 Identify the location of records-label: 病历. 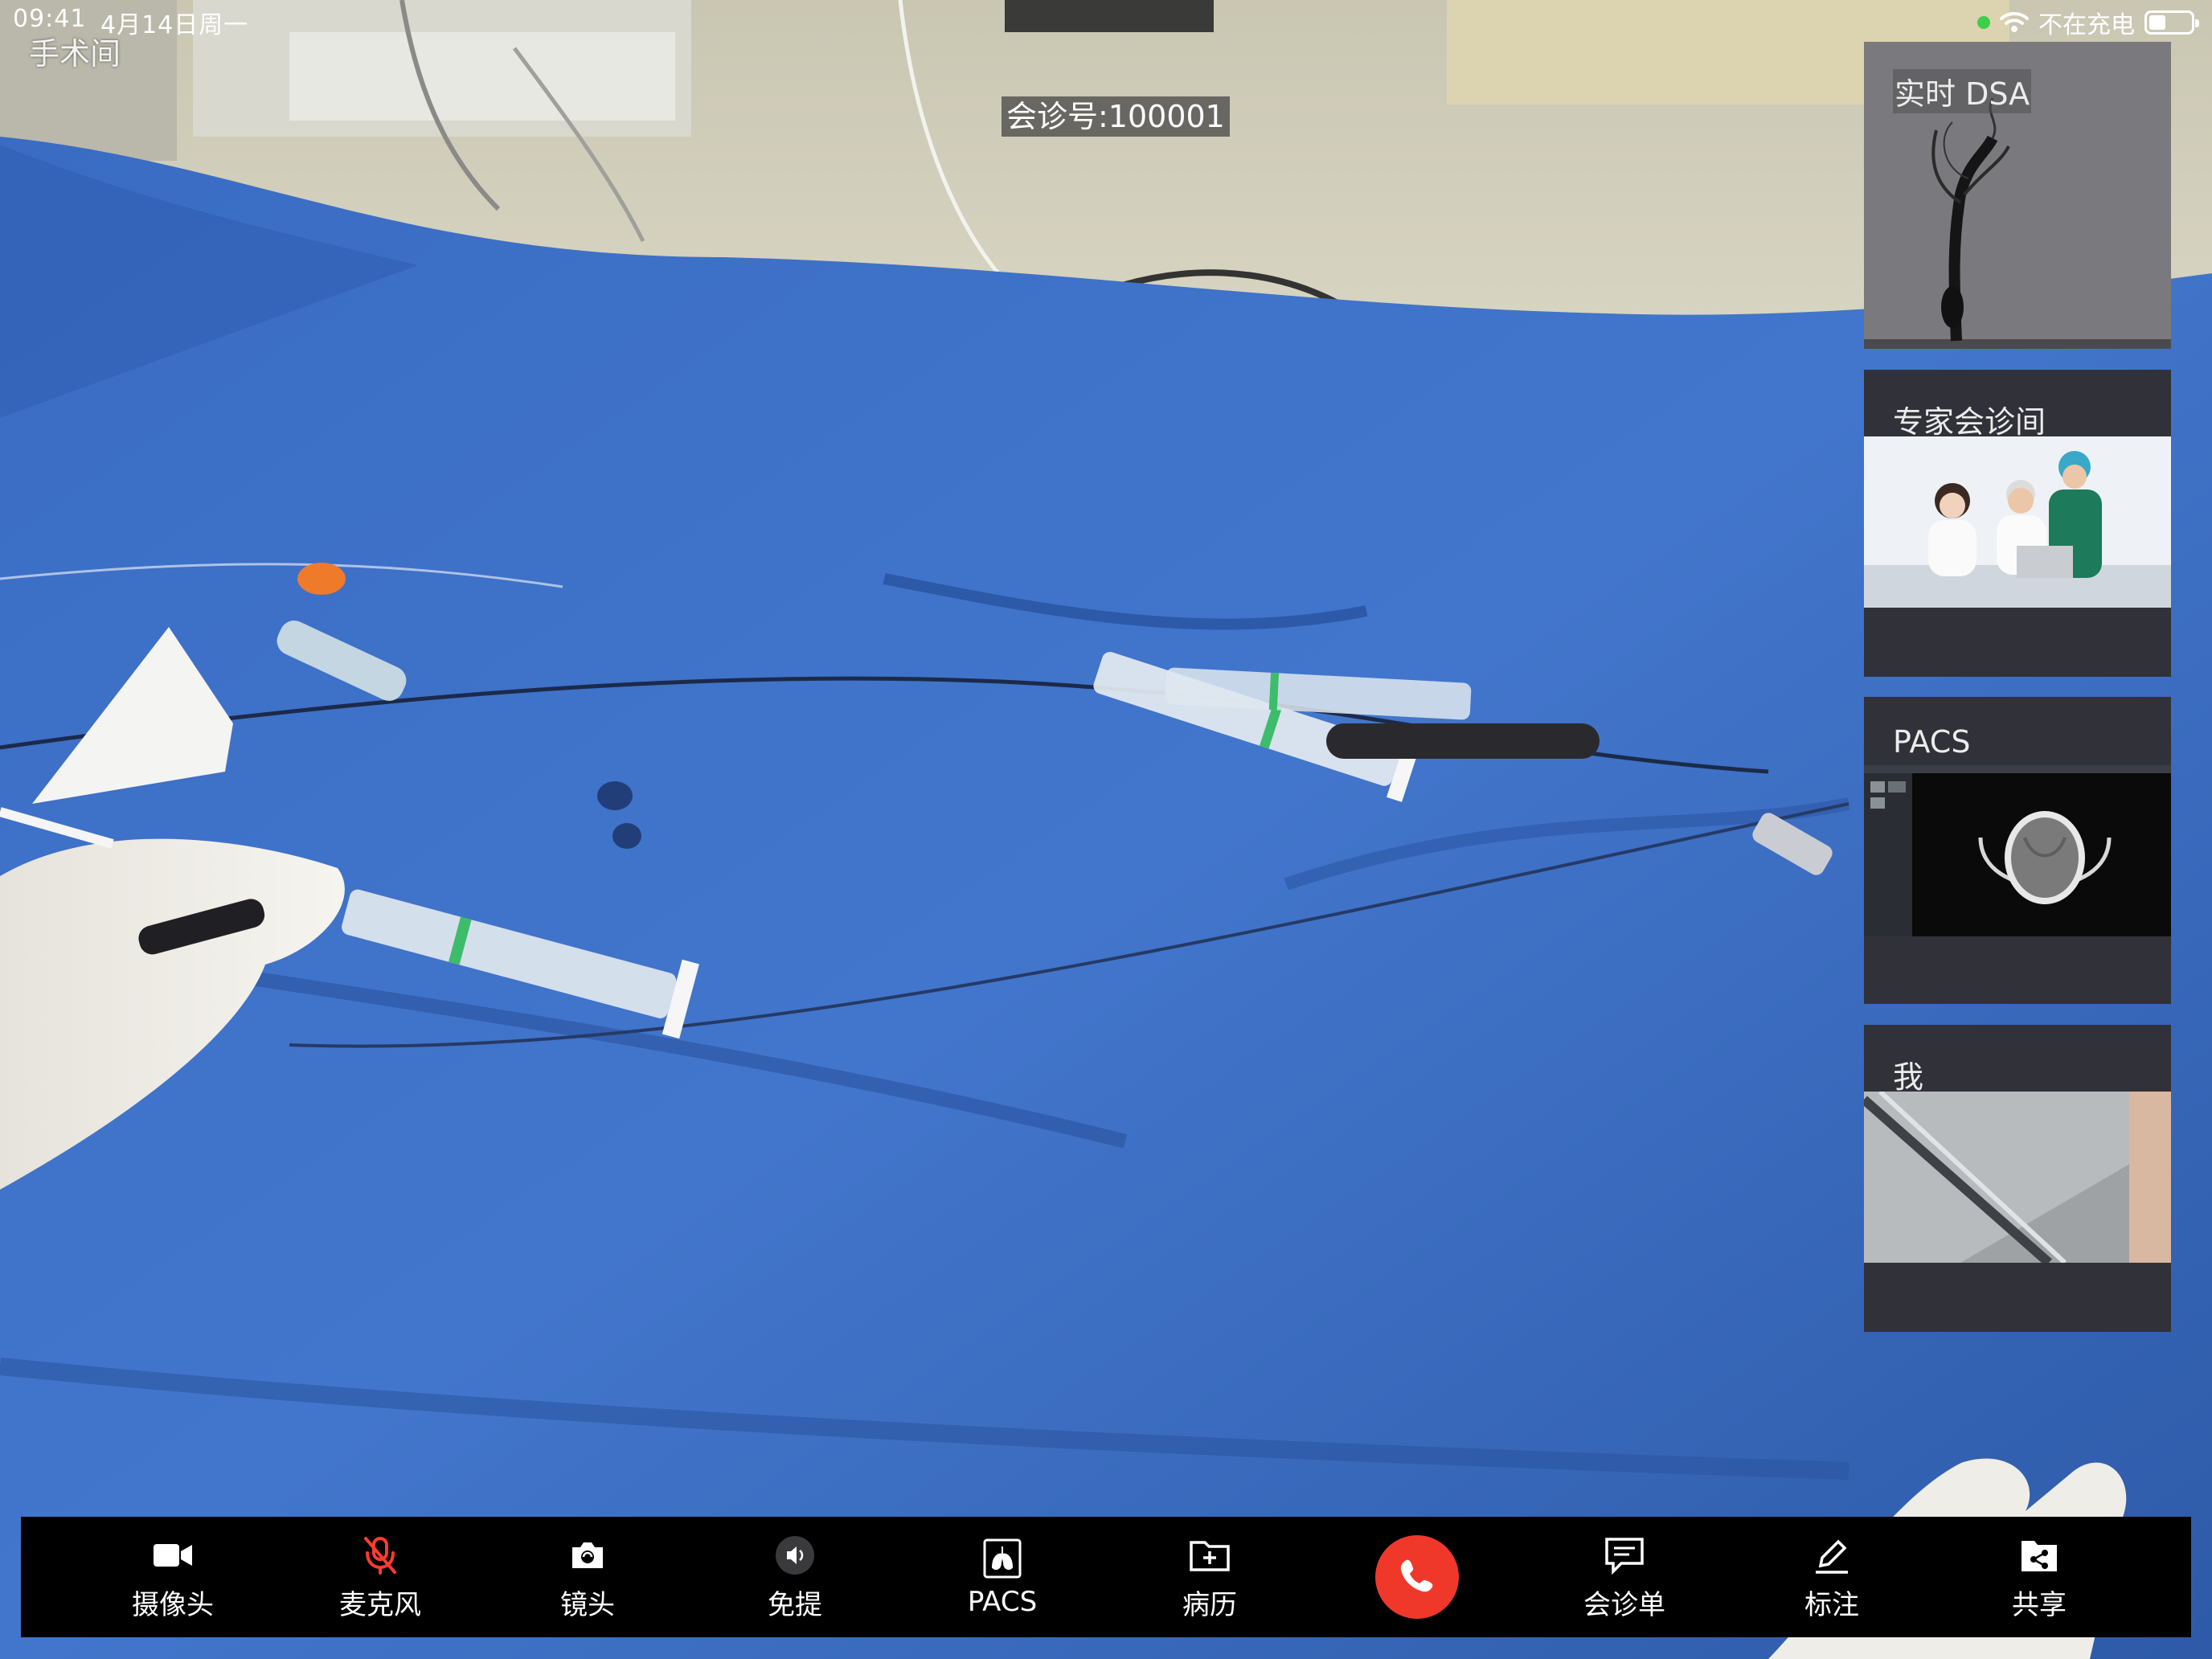
(1209, 1604).